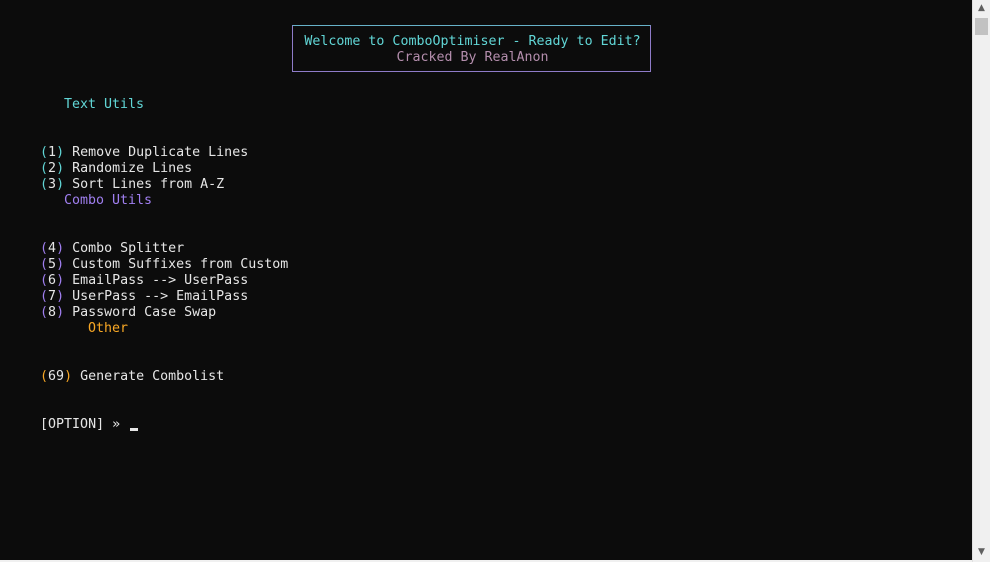 This screenshot has height=562, width=990. Describe the element at coordinates (472, 57) in the screenshot. I see `banner-credit: Cracked By RealAnon` at that location.